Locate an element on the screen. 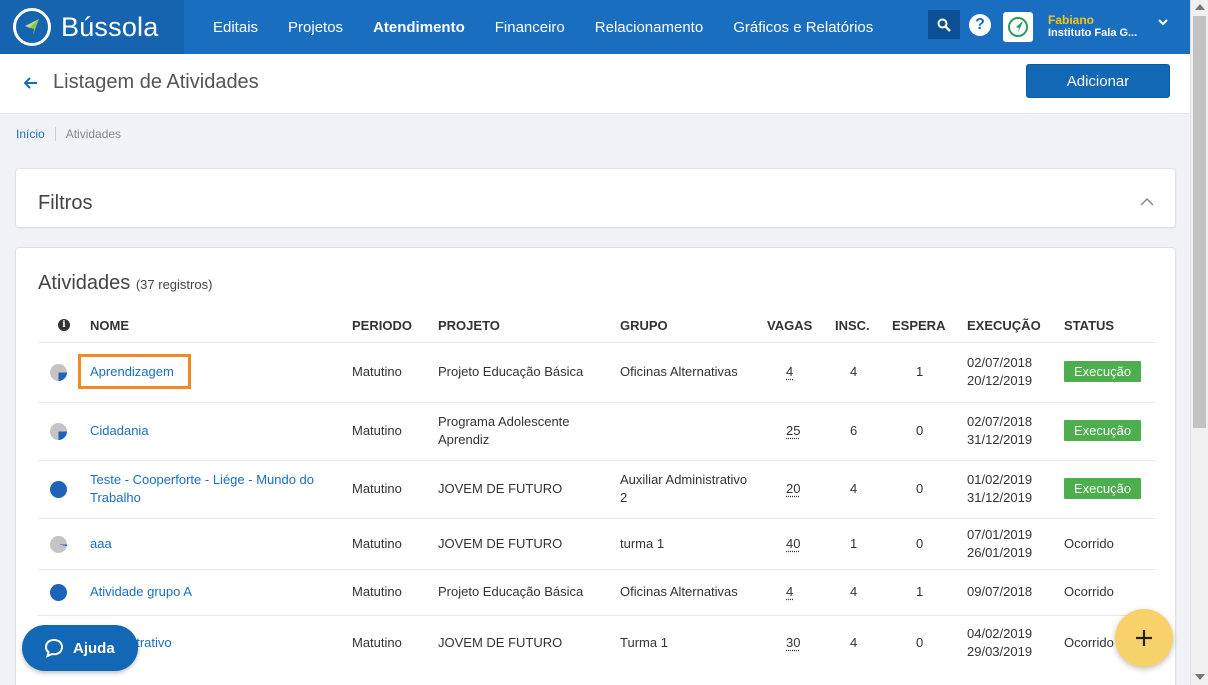  activity-name-link: Cidadania is located at coordinates (215, 431).